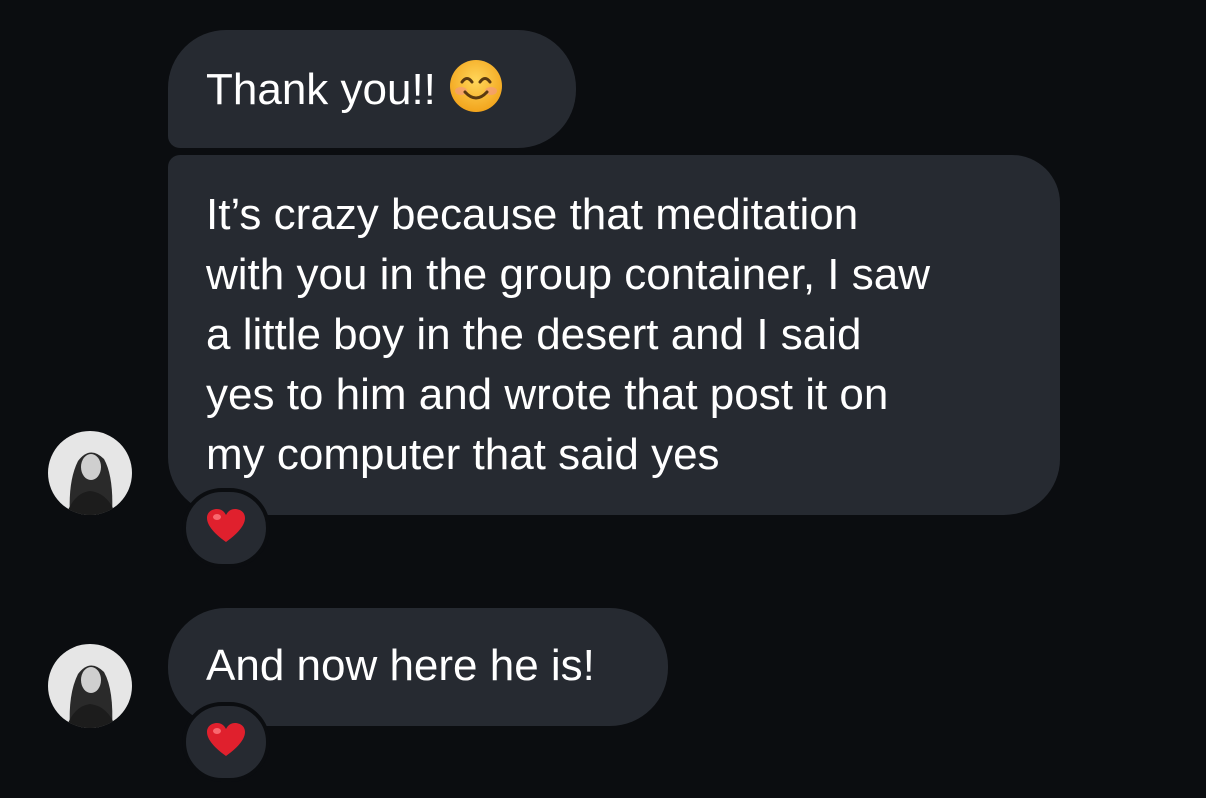 Image resolution: width=1206 pixels, height=798 pixels. I want to click on message-text: And now here he is!, so click(400, 665).